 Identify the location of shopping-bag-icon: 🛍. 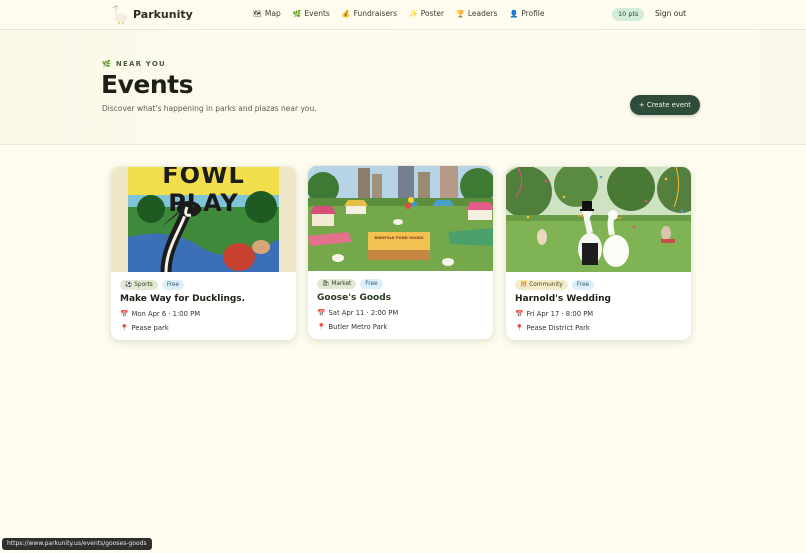
(326, 284).